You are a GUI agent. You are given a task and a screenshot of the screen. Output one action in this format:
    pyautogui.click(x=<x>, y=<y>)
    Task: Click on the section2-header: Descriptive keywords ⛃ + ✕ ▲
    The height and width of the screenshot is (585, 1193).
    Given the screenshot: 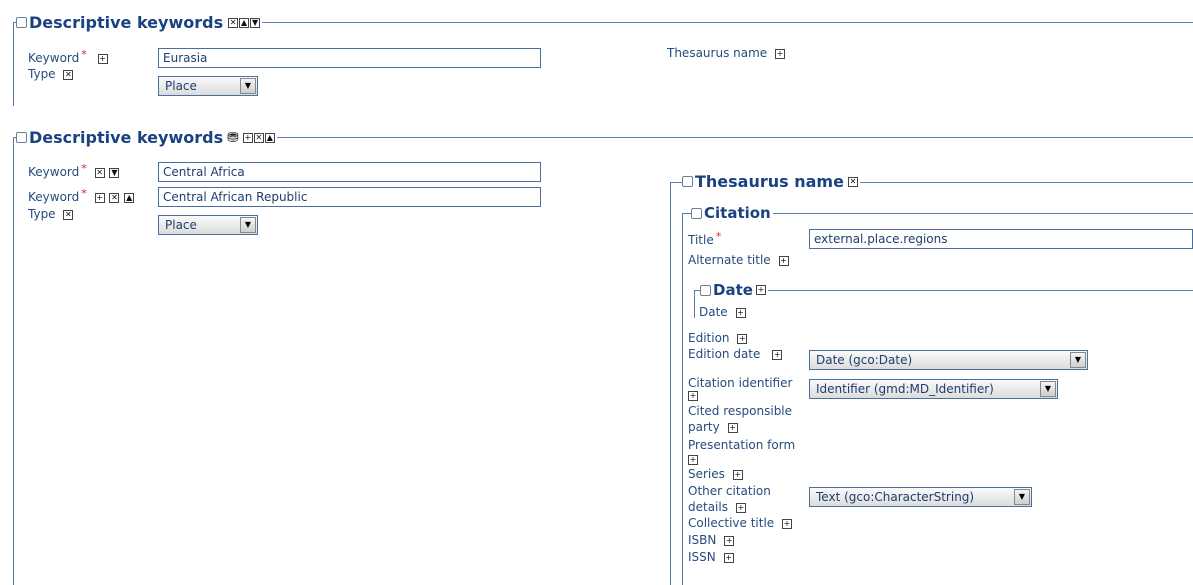 What is the action you would take?
    pyautogui.click(x=146, y=137)
    